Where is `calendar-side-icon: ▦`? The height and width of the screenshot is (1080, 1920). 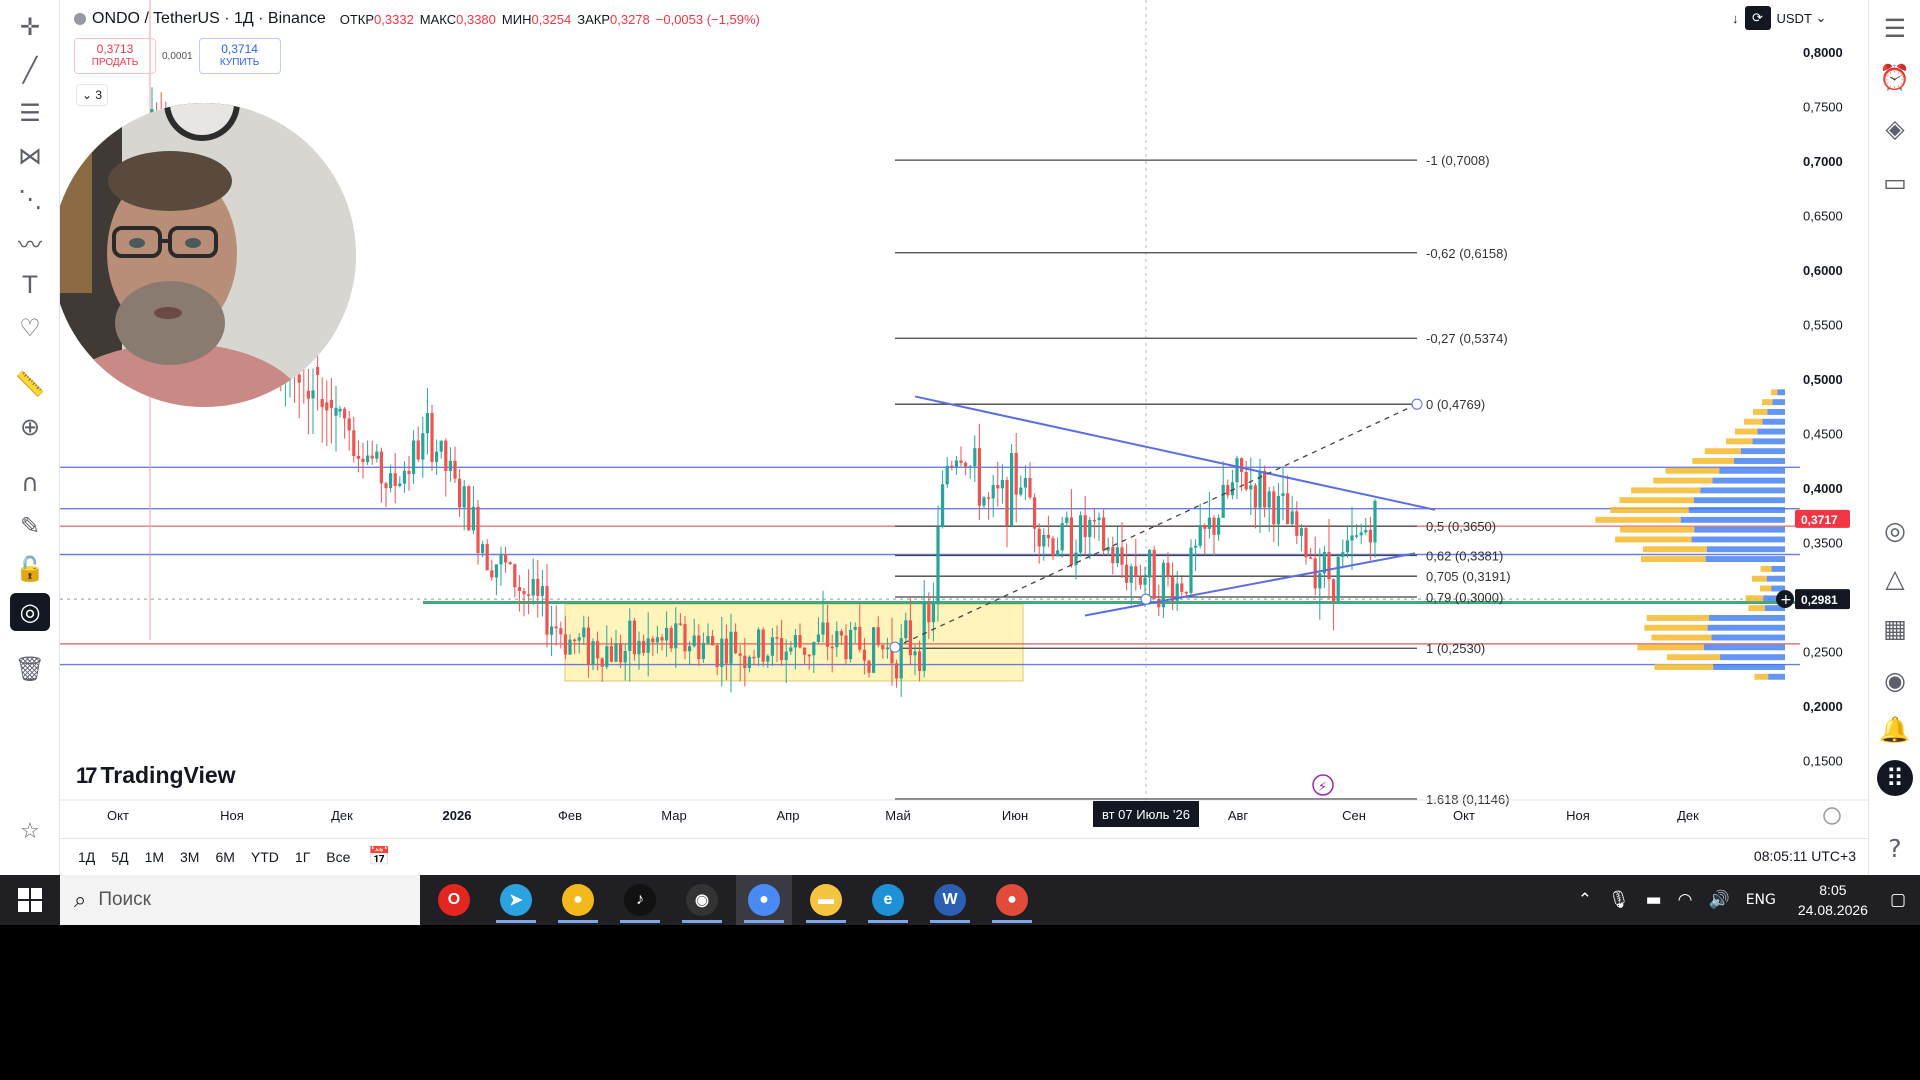
calendar-side-icon: ▦ is located at coordinates (1895, 628).